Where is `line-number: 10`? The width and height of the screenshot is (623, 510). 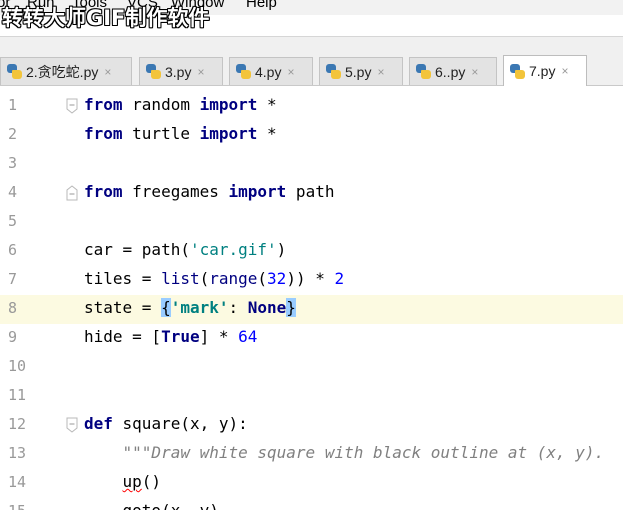 line-number: 10 is located at coordinates (17, 366).